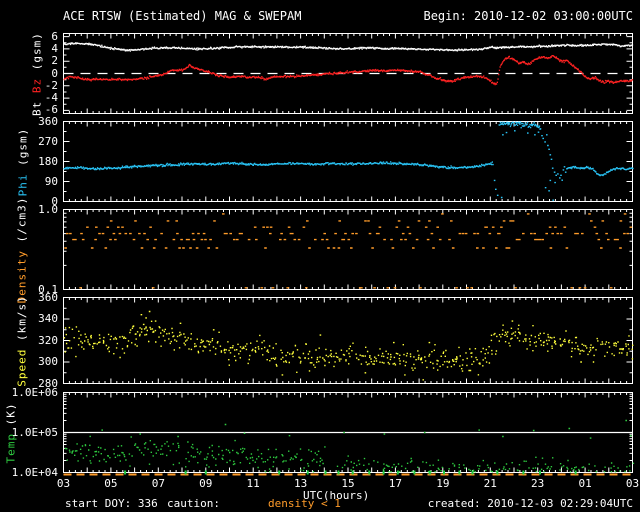 The image size is (640, 512). I want to click on panel-border-phi, so click(348, 161).